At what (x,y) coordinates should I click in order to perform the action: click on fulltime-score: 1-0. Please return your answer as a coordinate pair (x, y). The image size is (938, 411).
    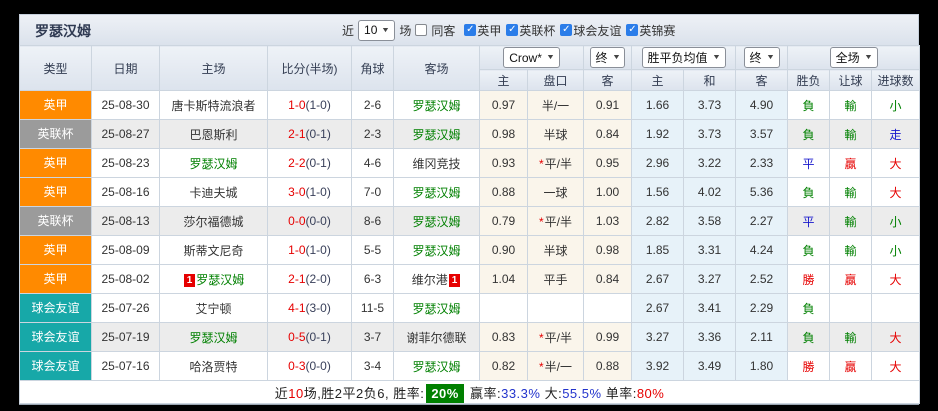
    Looking at the image, I should click on (297, 105).